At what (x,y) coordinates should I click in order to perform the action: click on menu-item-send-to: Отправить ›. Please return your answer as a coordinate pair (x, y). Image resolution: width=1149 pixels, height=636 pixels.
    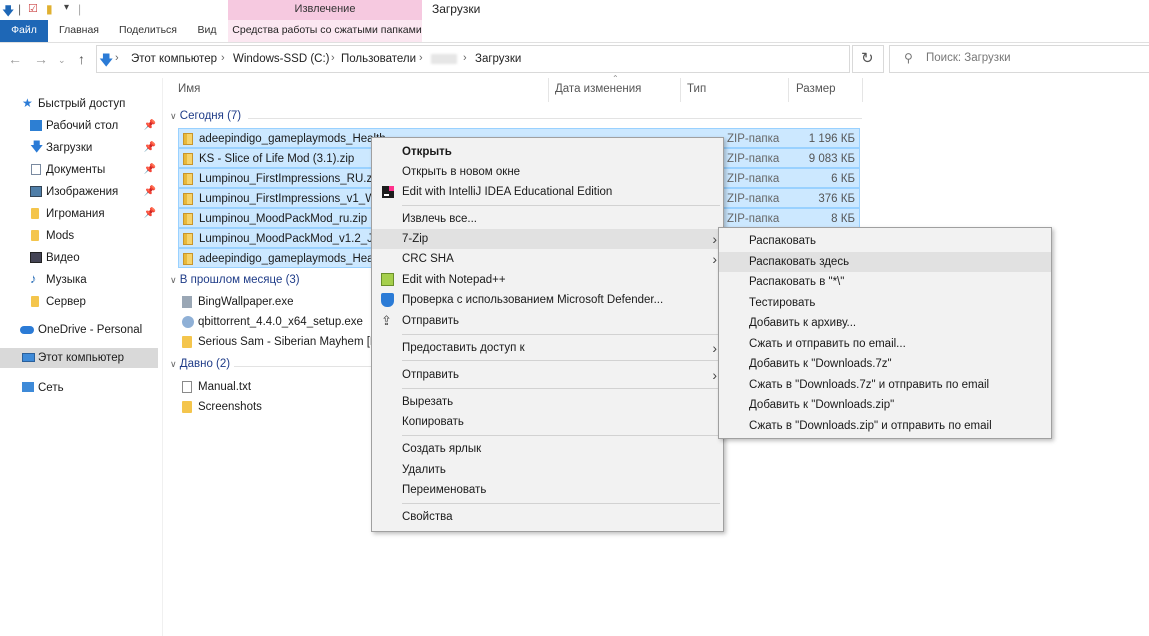
    Looking at the image, I should click on (547, 375).